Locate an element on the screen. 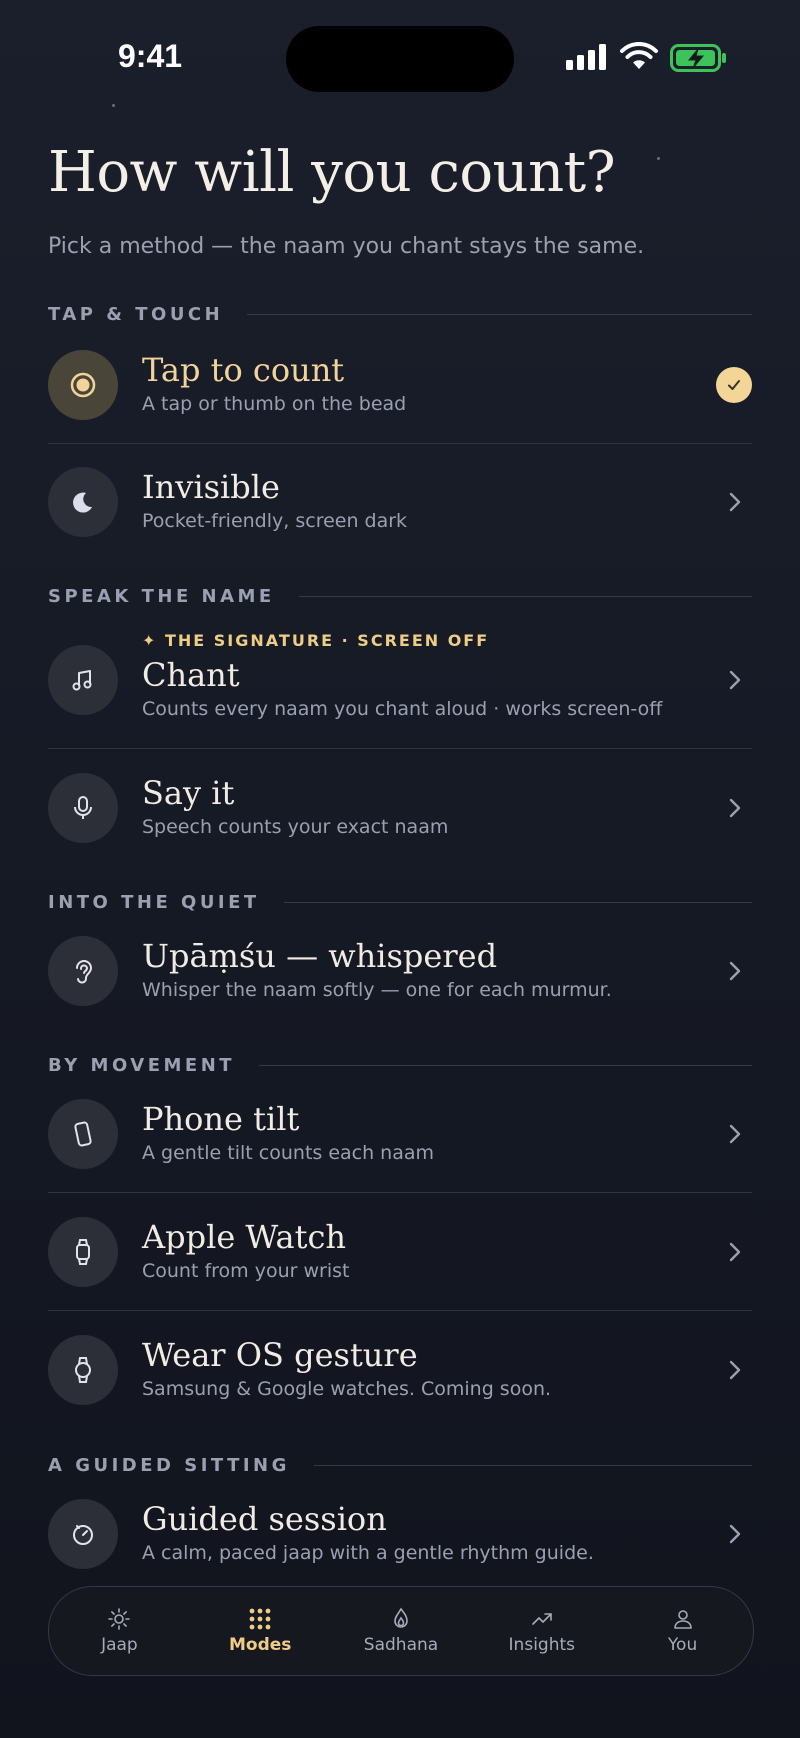 The image size is (800, 1738). mode-row-apple-watch: Apple Watch Count from your wrist is located at coordinates (400, 1252).